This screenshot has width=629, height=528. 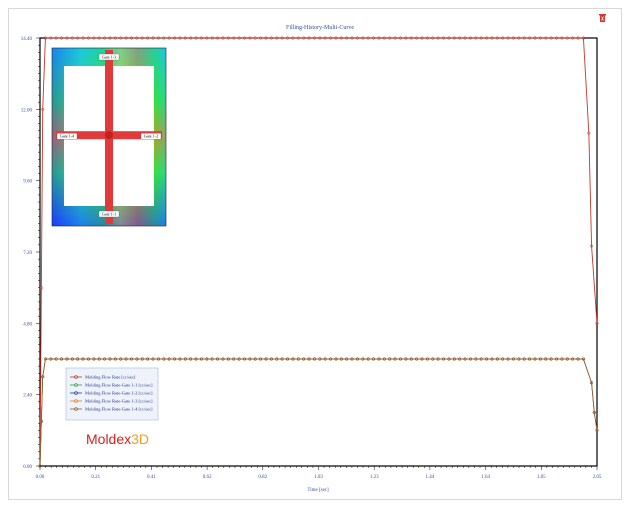 I want to click on mold-inset: Gate 1-3 Gate 1-4 Gate 1-2 Gate 1-1, so click(x=109, y=137).